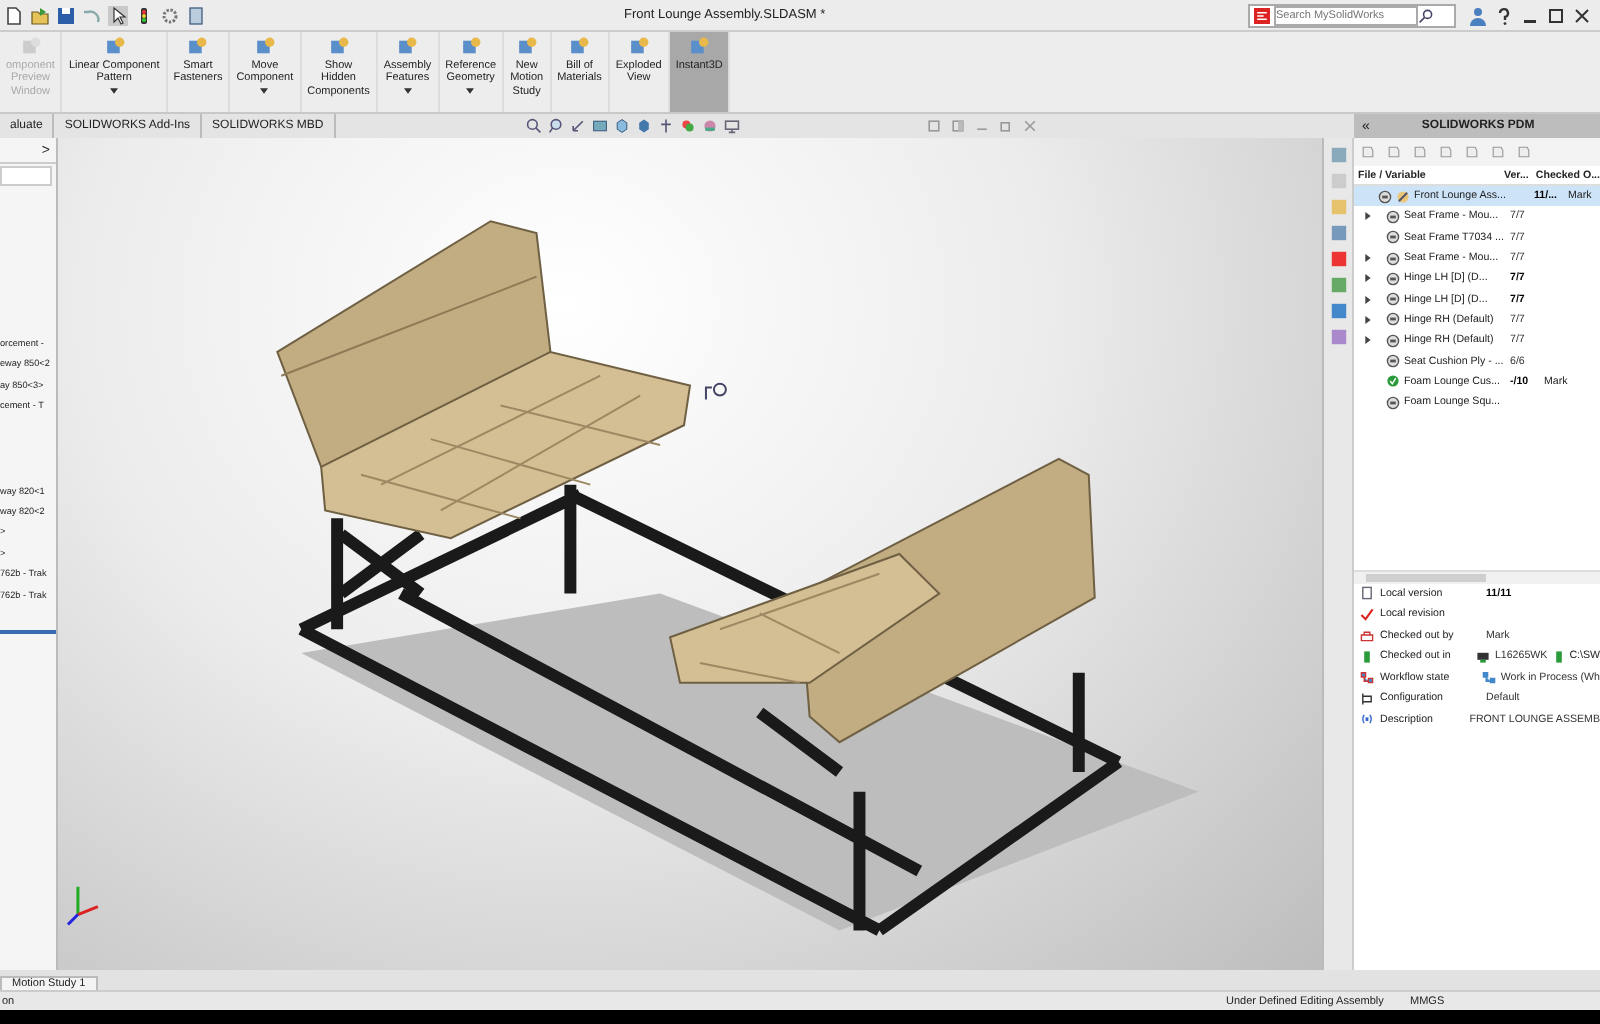 This screenshot has width=1600, height=1024. Describe the element at coordinates (14, 15) in the screenshot. I see `new-document-icon` at that location.